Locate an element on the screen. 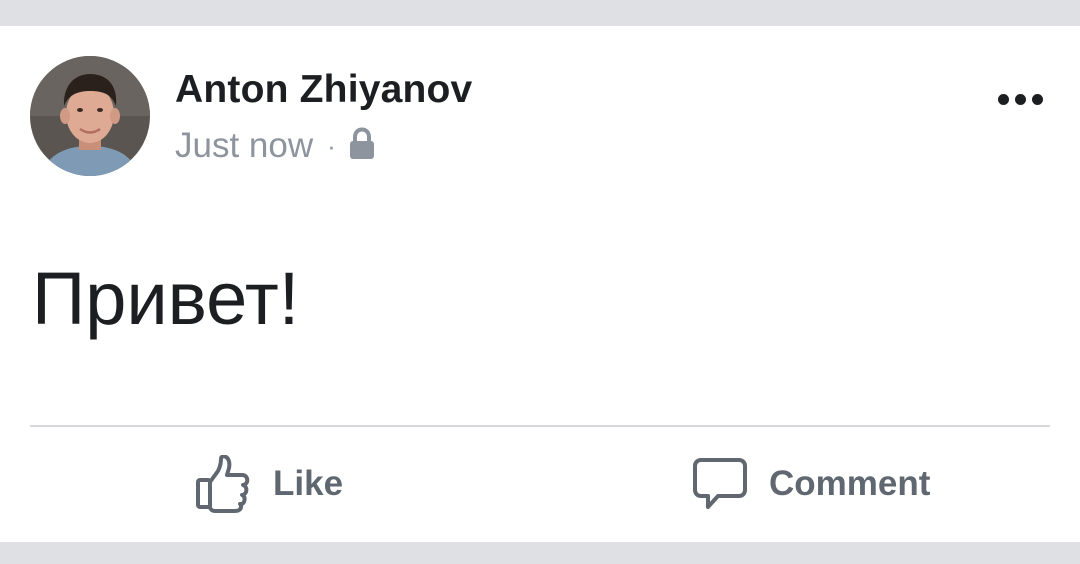 The height and width of the screenshot is (564, 1080). comment-button: Comment is located at coordinates (811, 484).